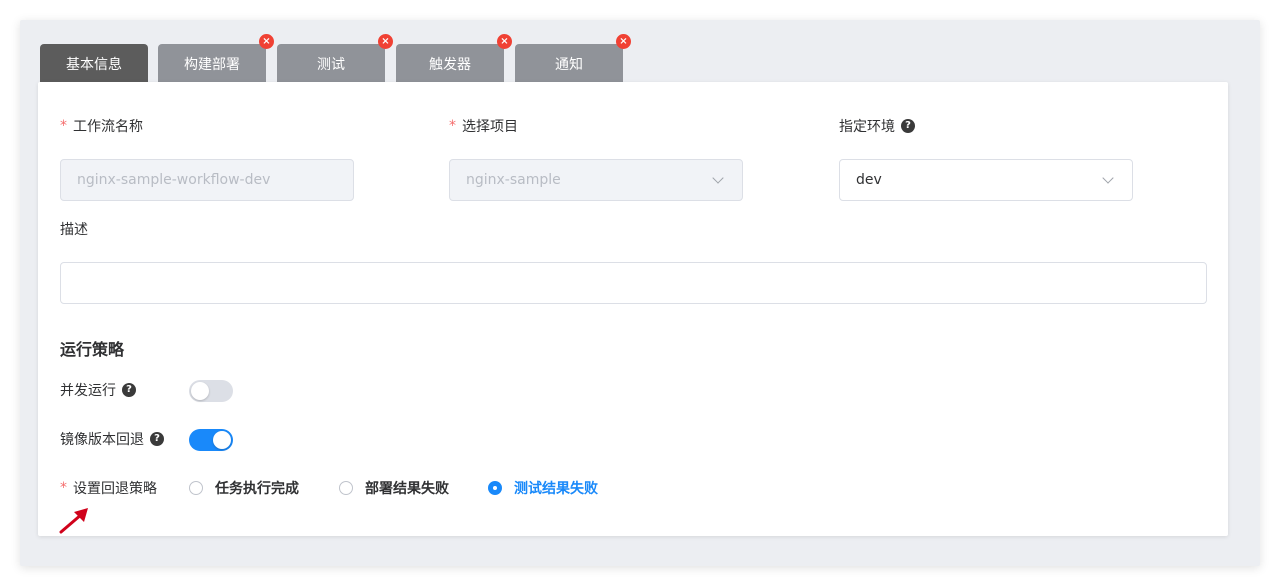 Image resolution: width=1280 pixels, height=586 pixels. What do you see at coordinates (244, 488) in the screenshot?
I see `radio-task-complete: 任务执行完成` at bounding box center [244, 488].